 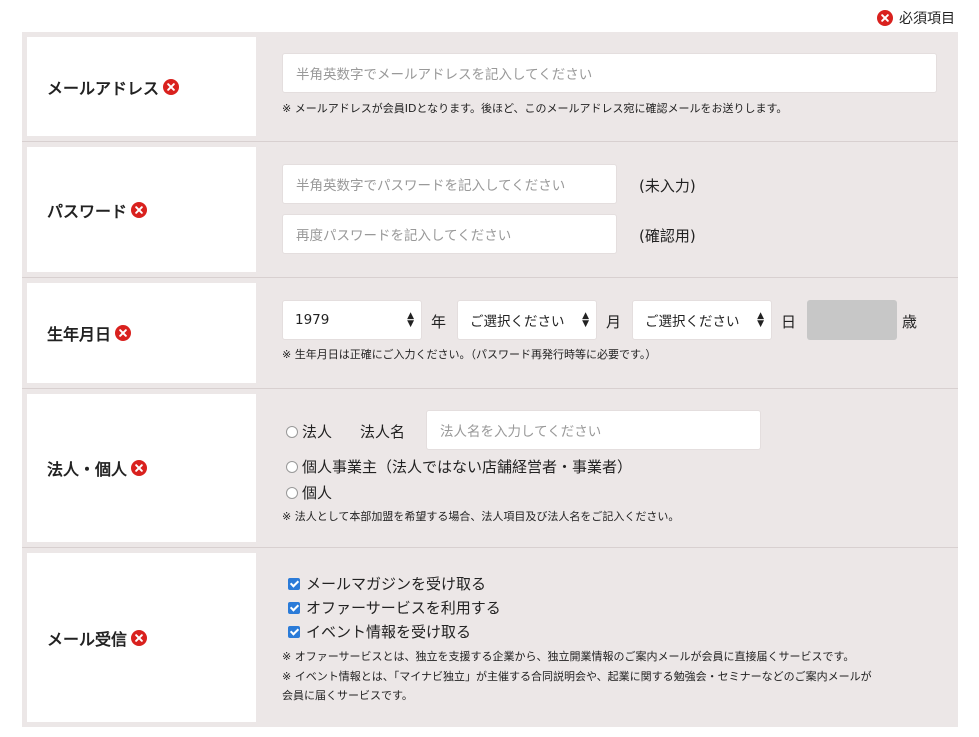 I want to click on year-unit: 年, so click(x=439, y=322).